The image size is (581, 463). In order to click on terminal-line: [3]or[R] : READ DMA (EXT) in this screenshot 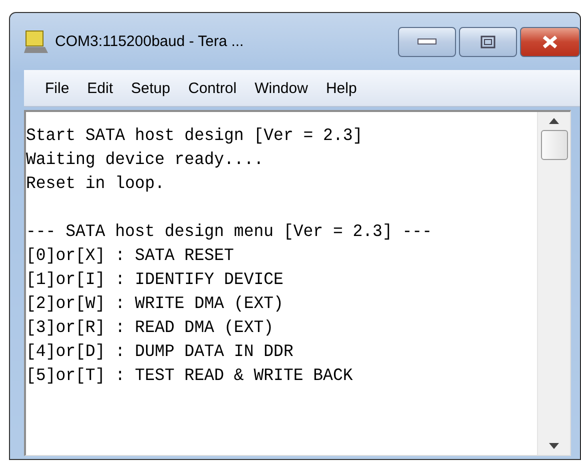, I will do `click(150, 328)`.